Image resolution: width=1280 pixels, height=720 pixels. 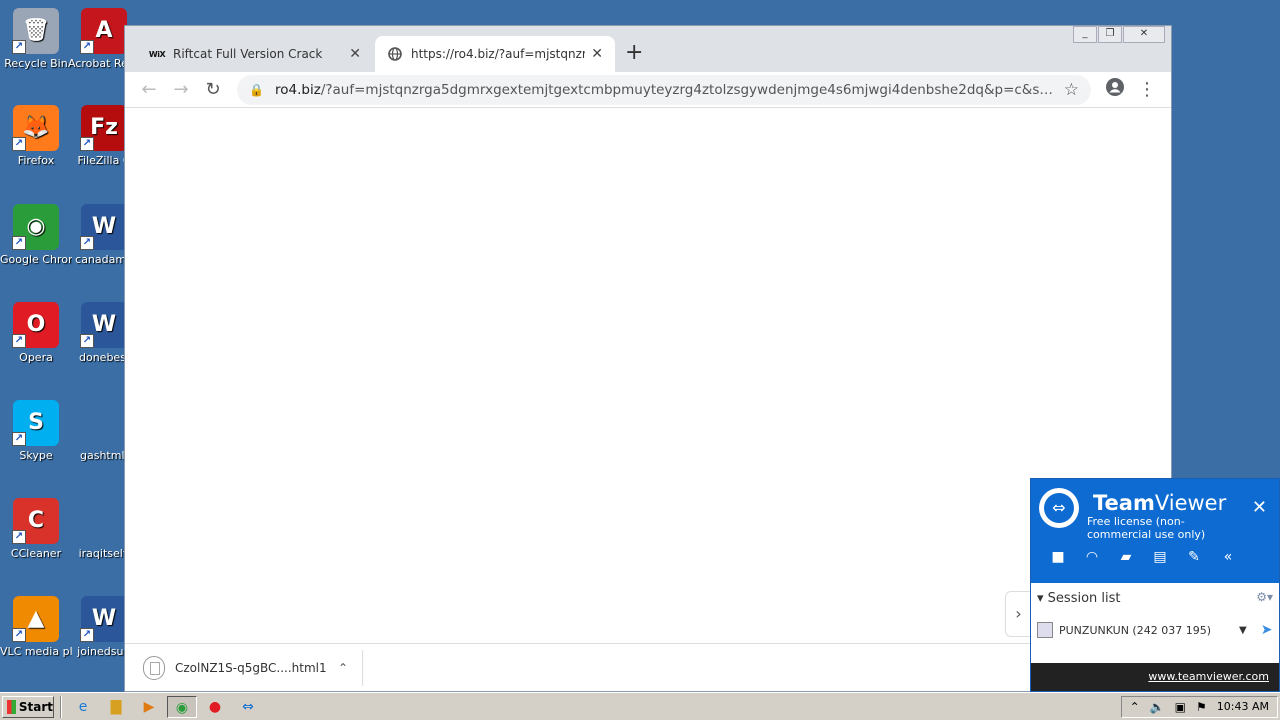 What do you see at coordinates (35, 128) in the screenshot?
I see `app-icon: 🦊 ↗` at bounding box center [35, 128].